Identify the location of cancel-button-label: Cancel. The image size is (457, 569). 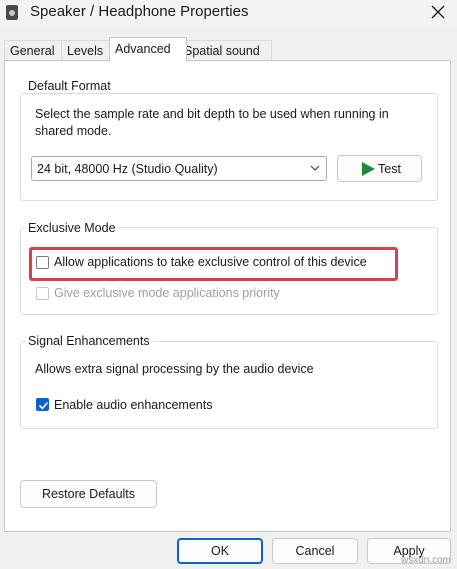
(315, 551).